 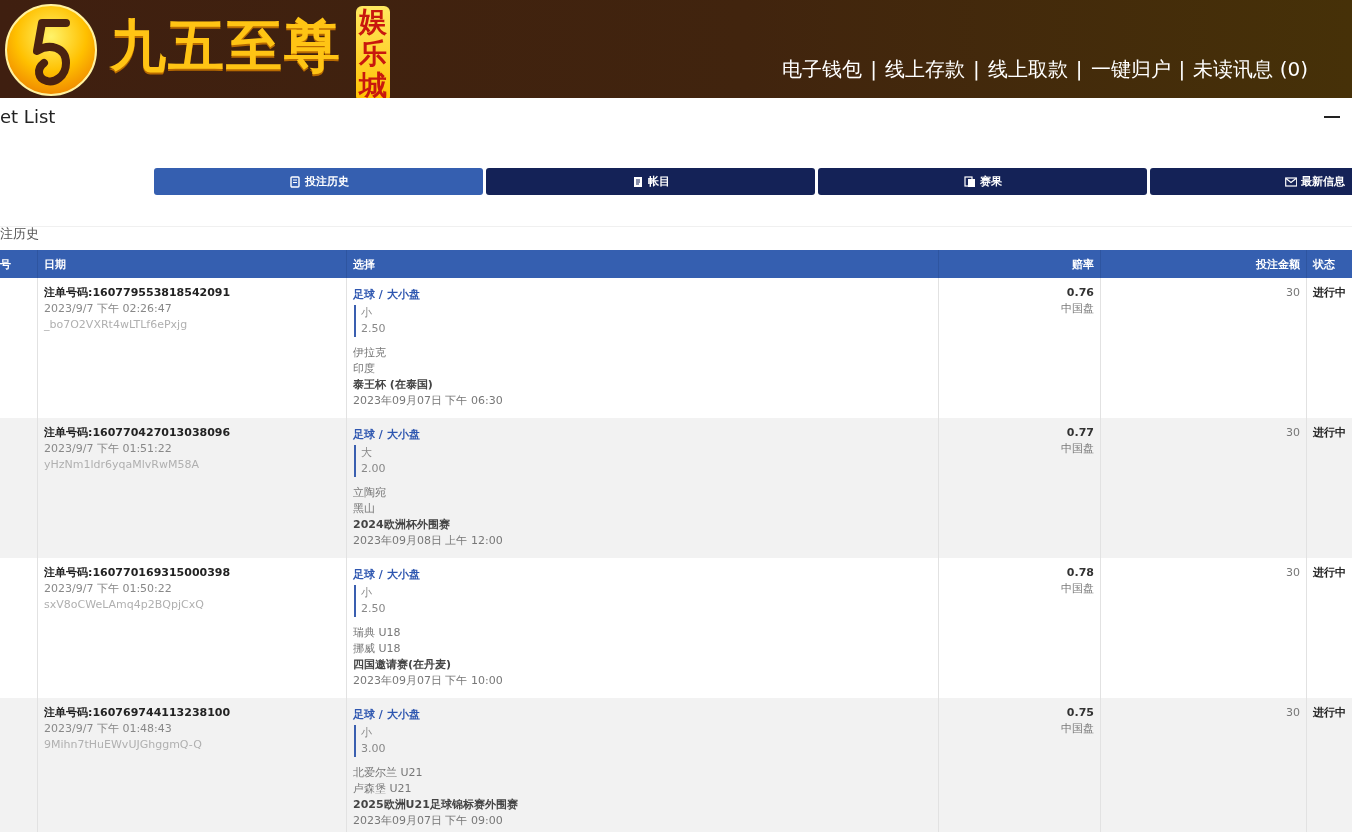 What do you see at coordinates (108, 589) in the screenshot?
I see `bet-time: 2023/9/7 下午 01:50:22` at bounding box center [108, 589].